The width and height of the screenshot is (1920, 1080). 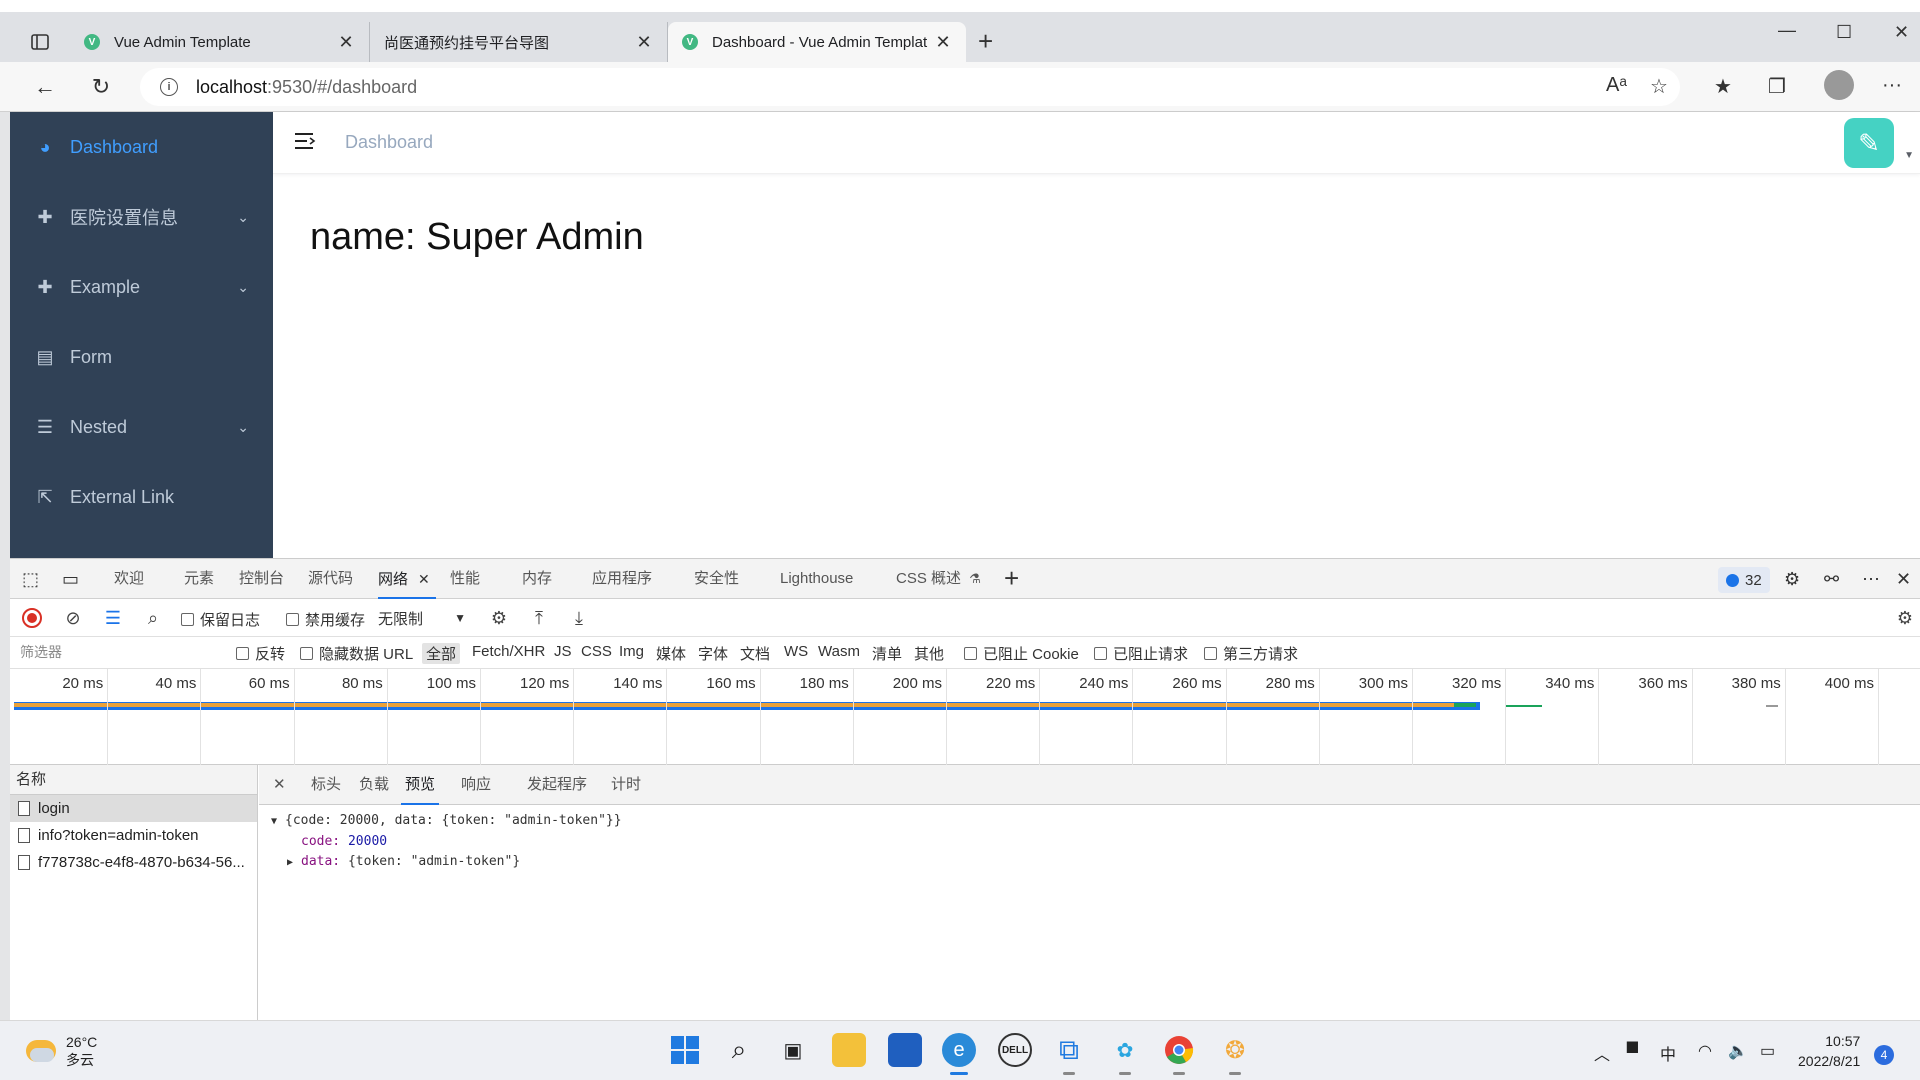 I want to click on tab-elements: 元素, so click(x=199, y=579).